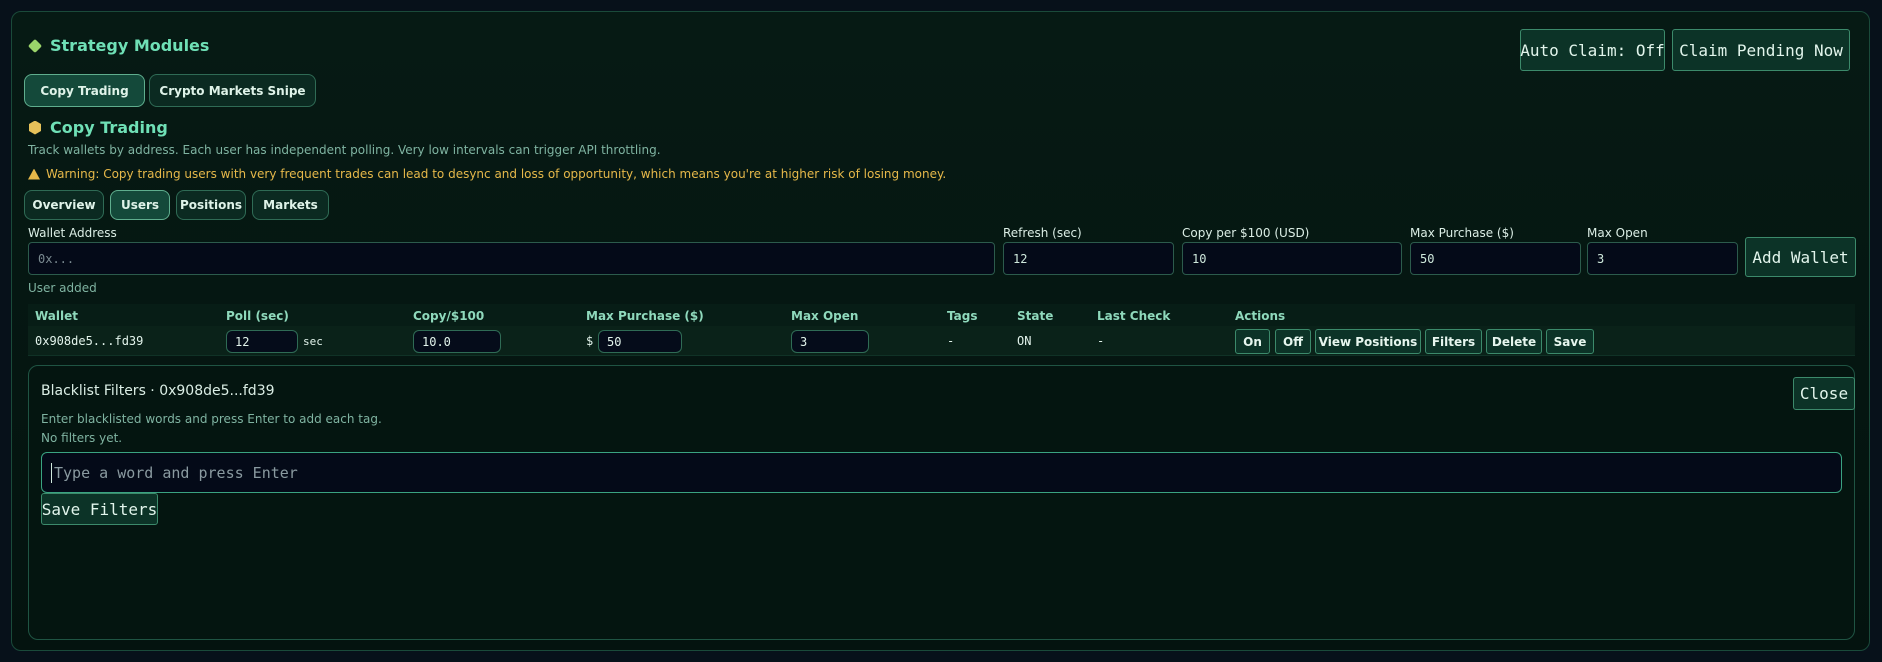  What do you see at coordinates (313, 341) in the screenshot?
I see `row-poll-unit: sec` at bounding box center [313, 341].